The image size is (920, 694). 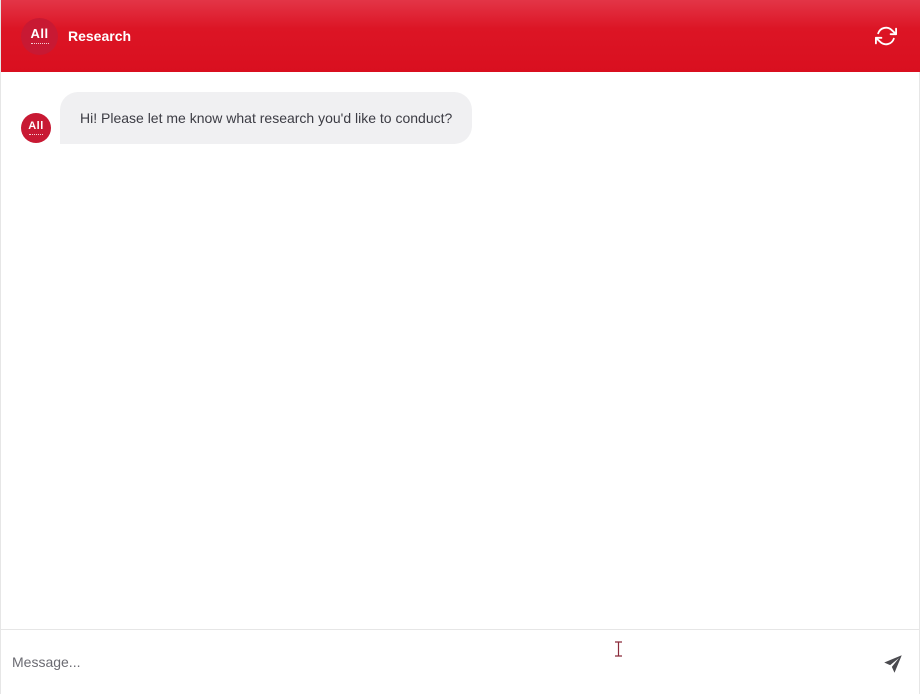 I want to click on send-button, so click(x=893, y=664).